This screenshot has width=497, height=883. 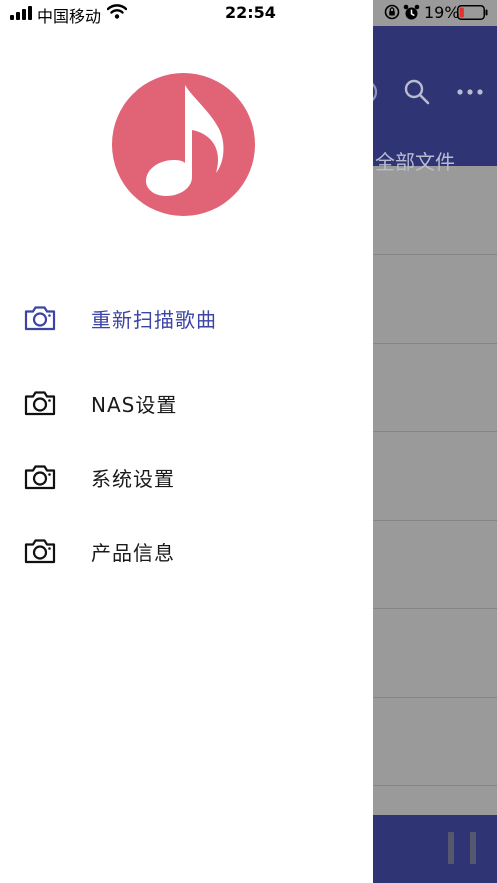 I want to click on menu-item-product-info: 产品信息, so click(x=186, y=551).